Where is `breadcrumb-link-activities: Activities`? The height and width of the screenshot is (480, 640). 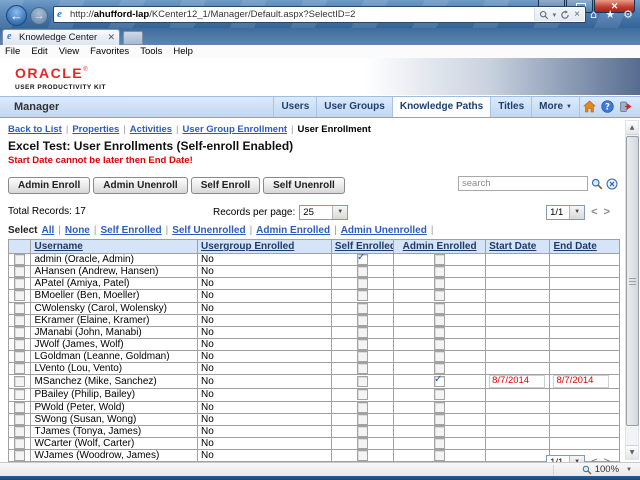 breadcrumb-link-activities: Activities is located at coordinates (151, 129).